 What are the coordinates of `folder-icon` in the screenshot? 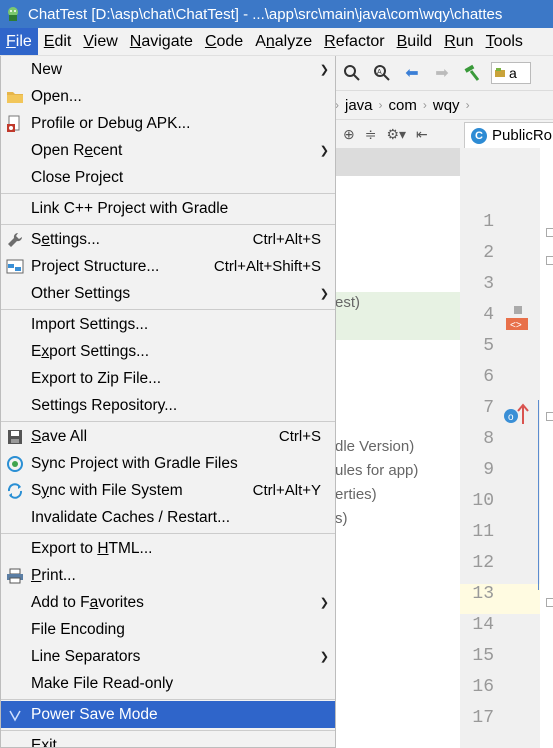 It's located at (15, 97).